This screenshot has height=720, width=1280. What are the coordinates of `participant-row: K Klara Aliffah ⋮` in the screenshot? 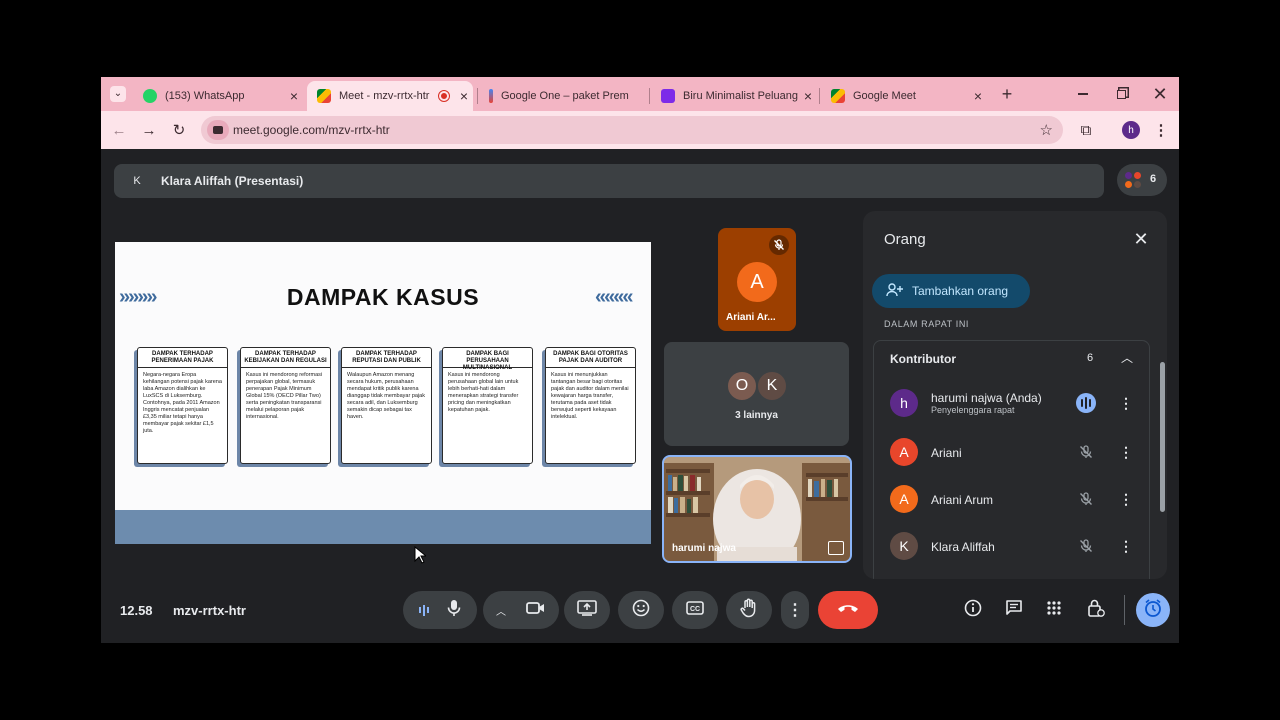 It's located at (1012, 546).